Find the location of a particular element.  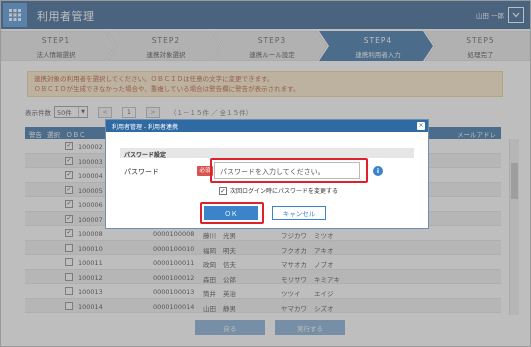

ok-button: ＯＫ is located at coordinates (231, 213).